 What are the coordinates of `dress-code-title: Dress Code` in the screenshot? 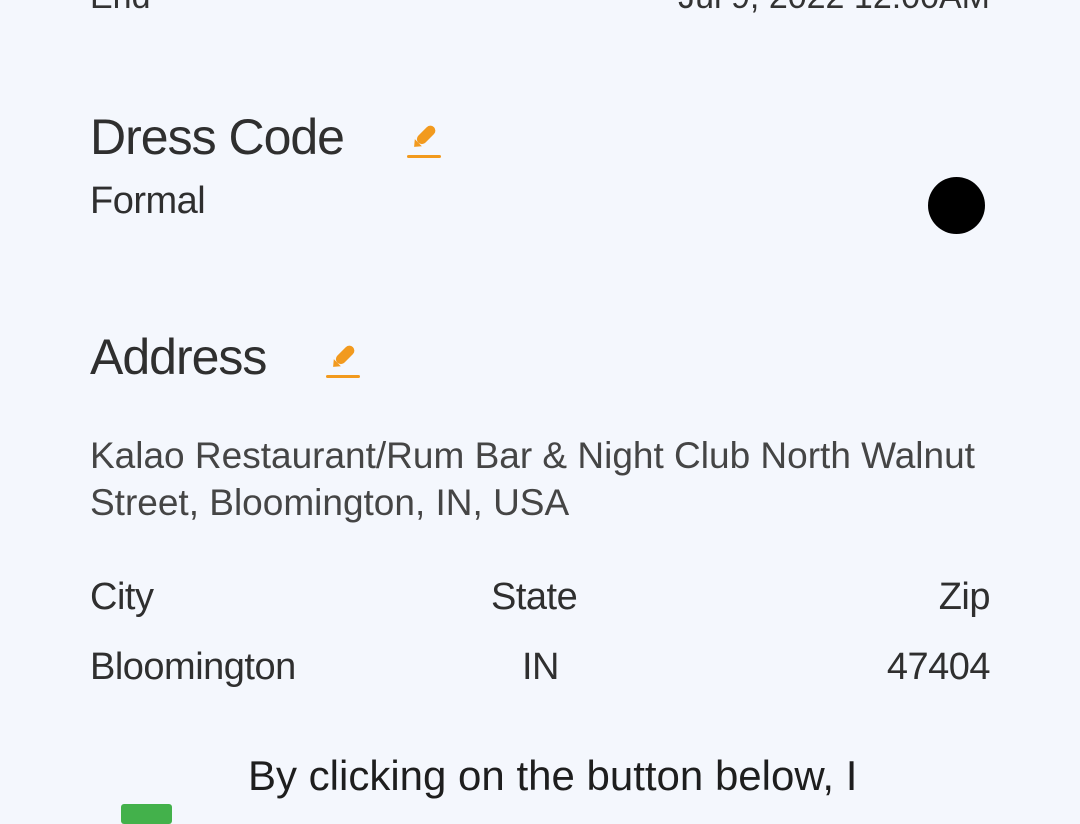 It's located at (217, 137).